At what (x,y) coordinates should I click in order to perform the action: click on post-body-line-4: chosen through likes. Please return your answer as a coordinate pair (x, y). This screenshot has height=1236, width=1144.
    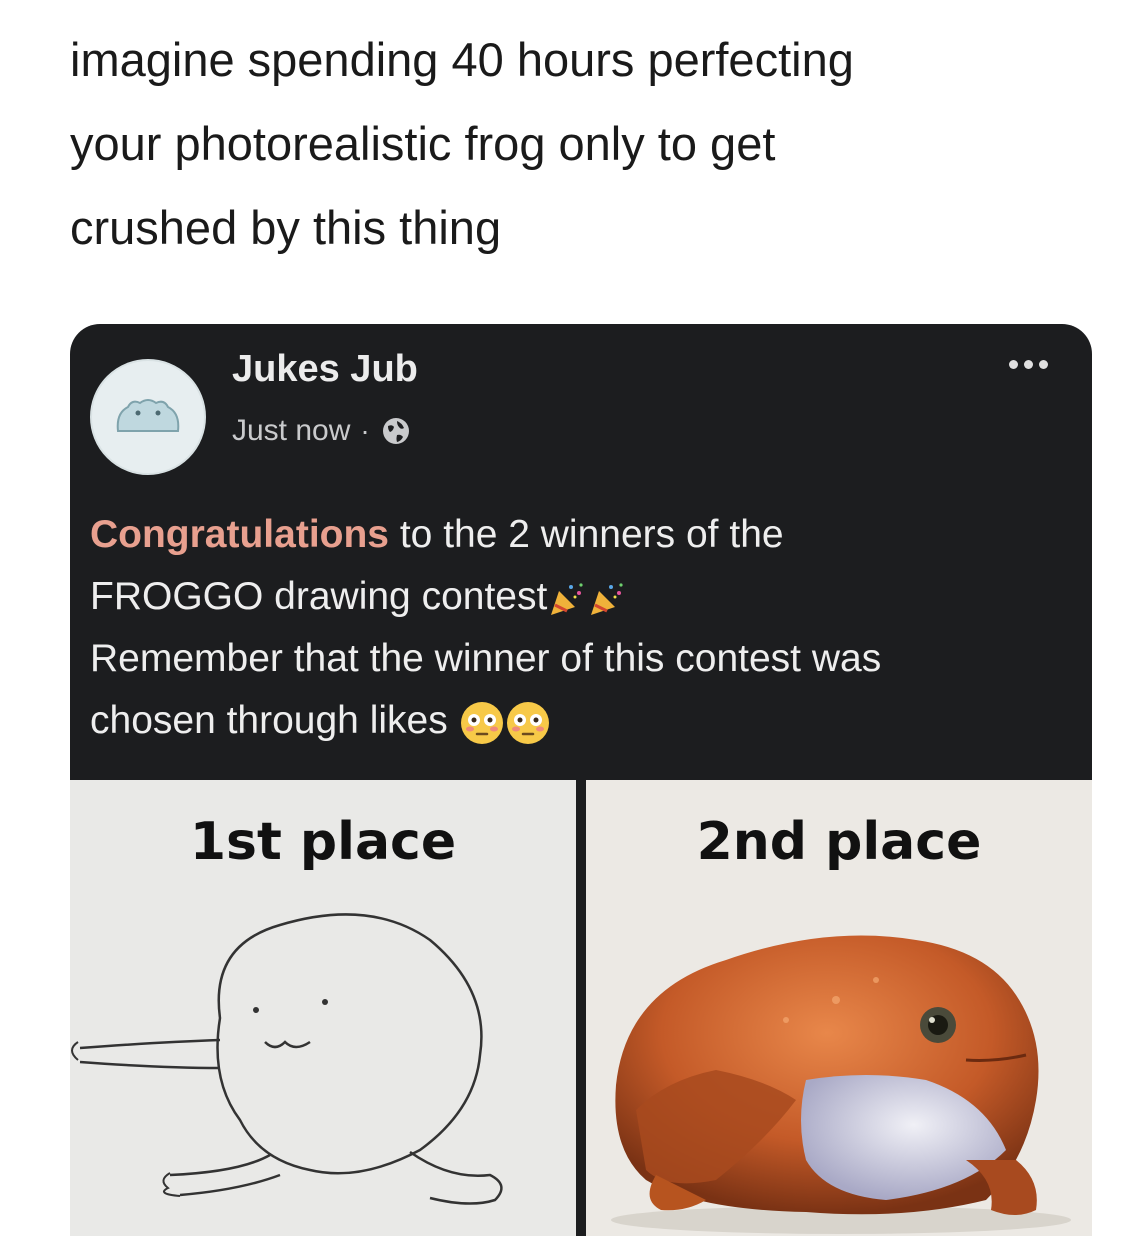
    Looking at the image, I should click on (585, 721).